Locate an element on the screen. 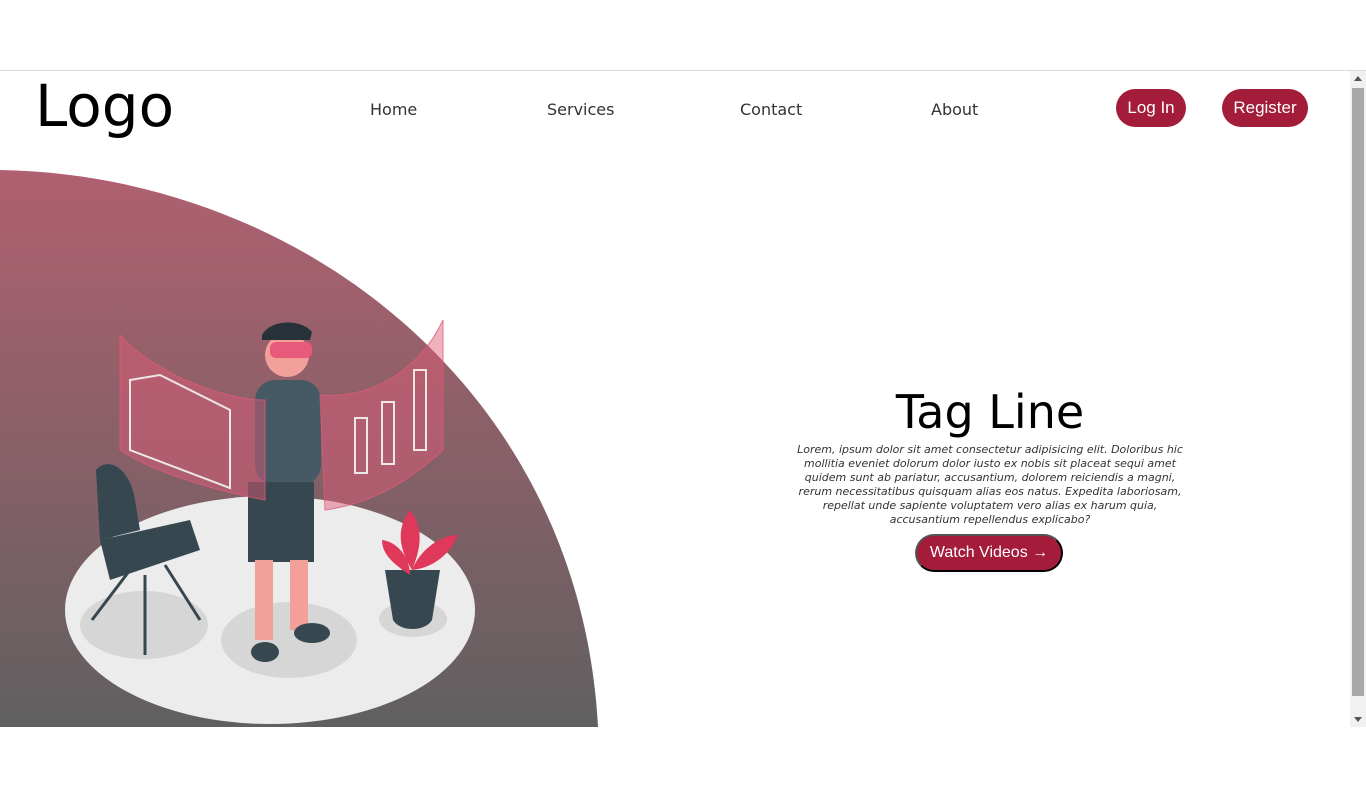  watch-videos-button: Watch Videos → is located at coordinates (989, 553).